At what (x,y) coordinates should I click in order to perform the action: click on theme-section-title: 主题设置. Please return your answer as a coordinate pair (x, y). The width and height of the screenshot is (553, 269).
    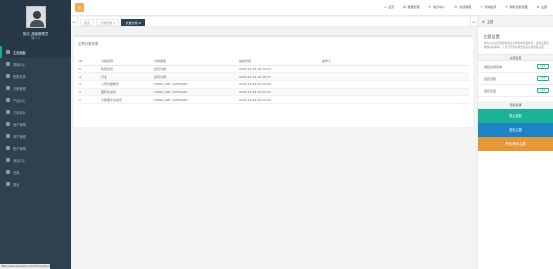
    Looking at the image, I should click on (515, 58).